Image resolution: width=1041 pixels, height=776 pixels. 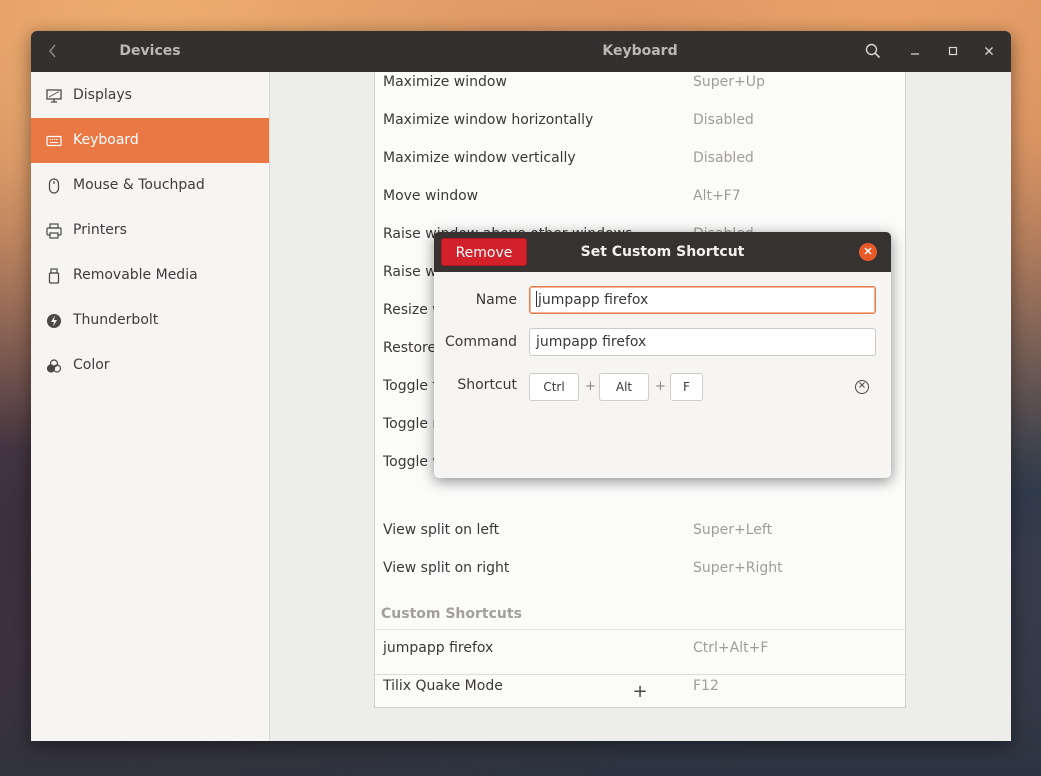 I want to click on removable-media-icon, so click(x=54, y=275).